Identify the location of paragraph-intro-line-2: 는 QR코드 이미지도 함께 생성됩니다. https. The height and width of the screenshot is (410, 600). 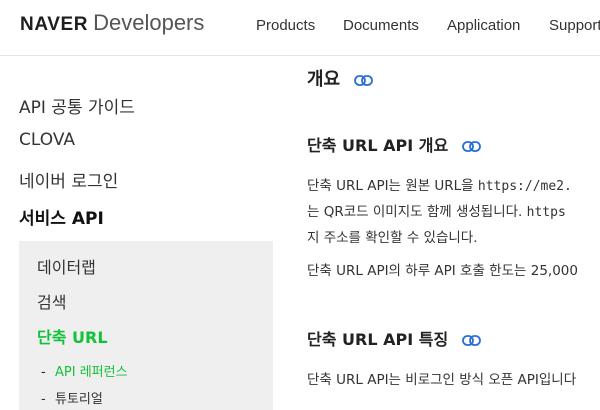
(436, 212).